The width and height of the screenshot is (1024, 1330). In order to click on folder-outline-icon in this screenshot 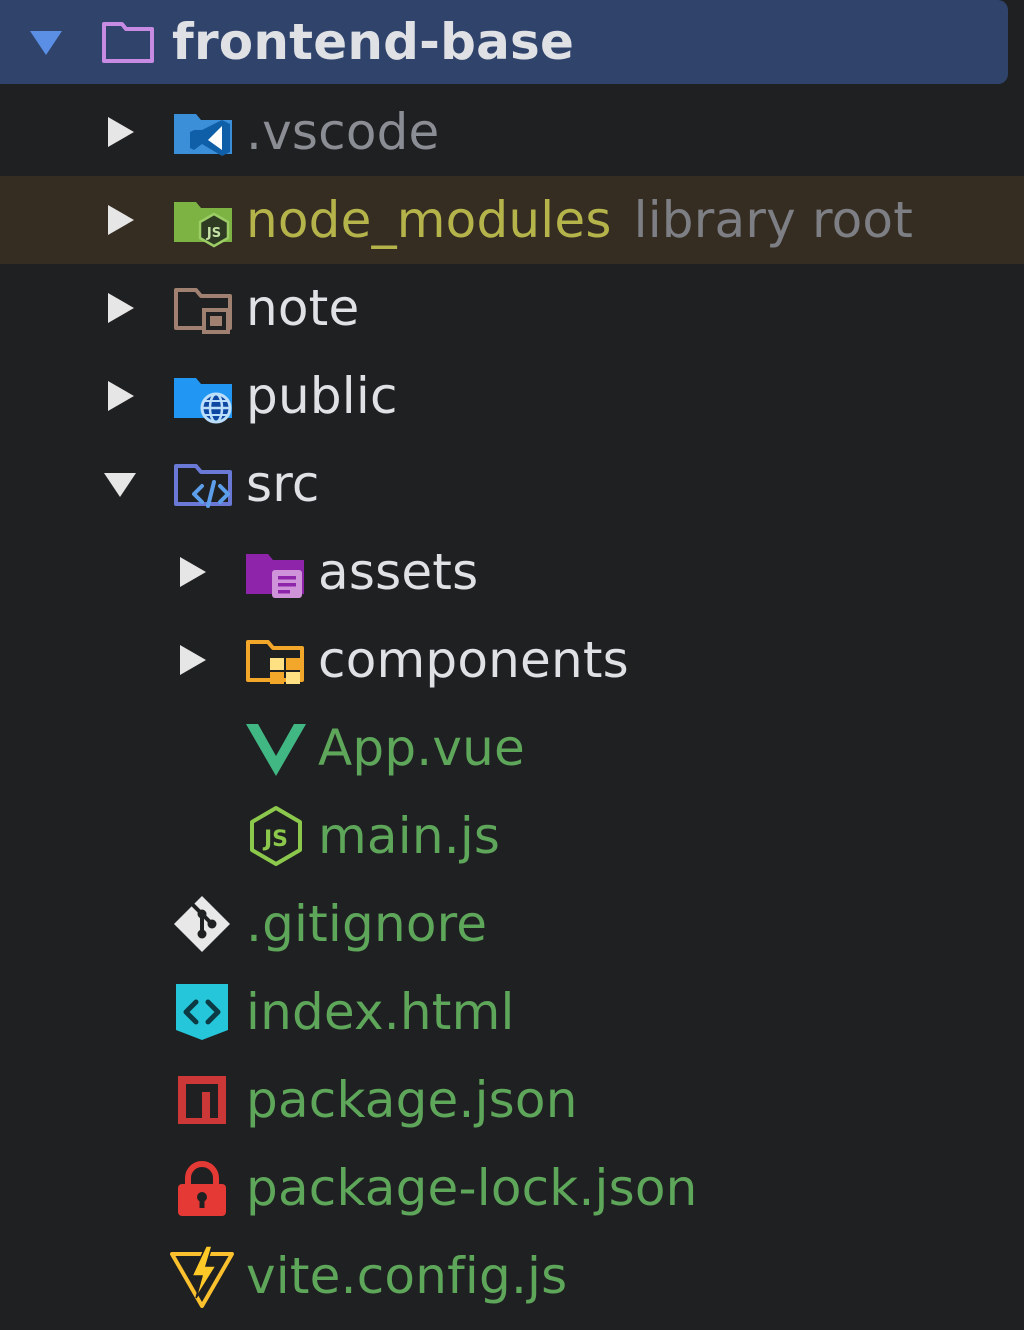, I will do `click(128, 42)`.